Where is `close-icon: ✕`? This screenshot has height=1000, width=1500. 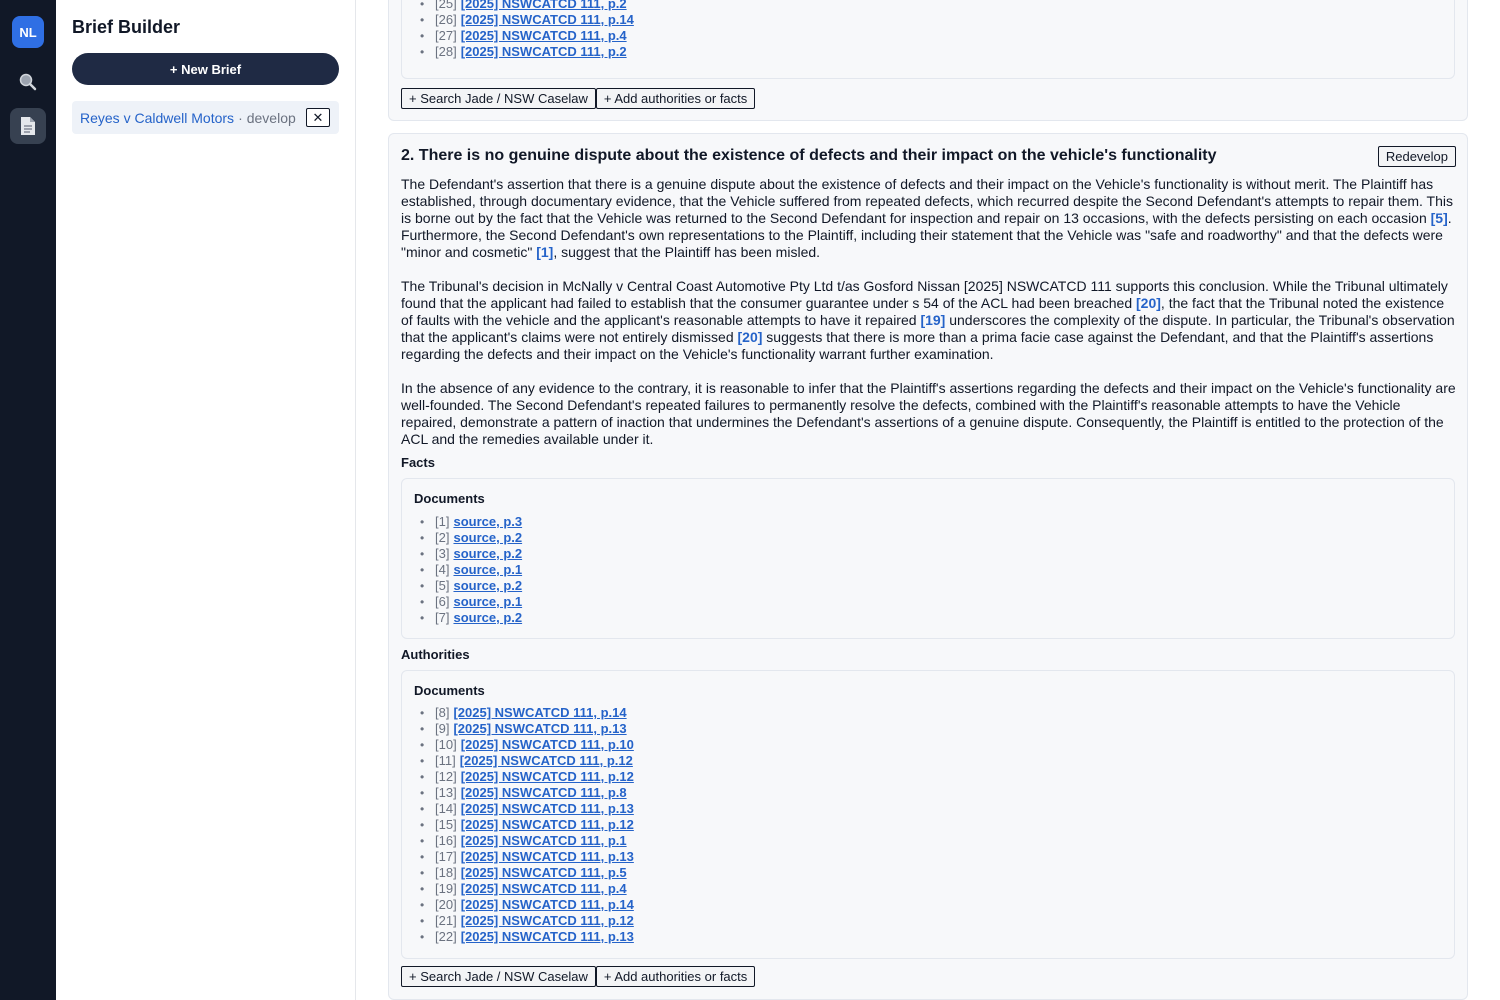 close-icon: ✕ is located at coordinates (318, 117).